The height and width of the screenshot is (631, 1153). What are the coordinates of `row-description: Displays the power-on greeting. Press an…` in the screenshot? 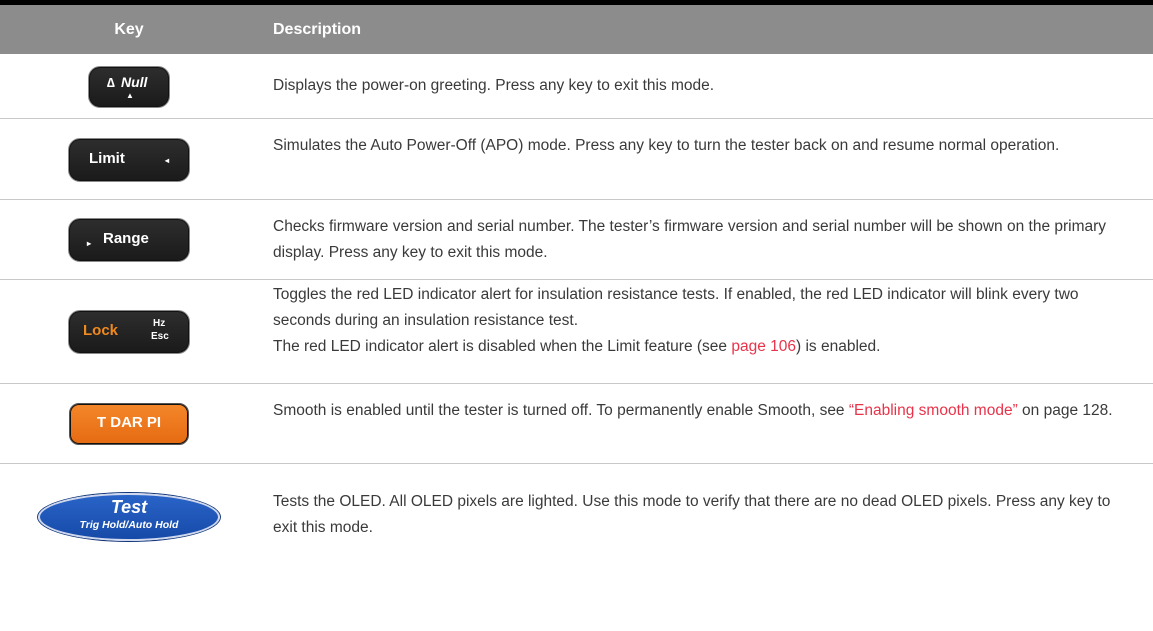 It's located at (695, 86).